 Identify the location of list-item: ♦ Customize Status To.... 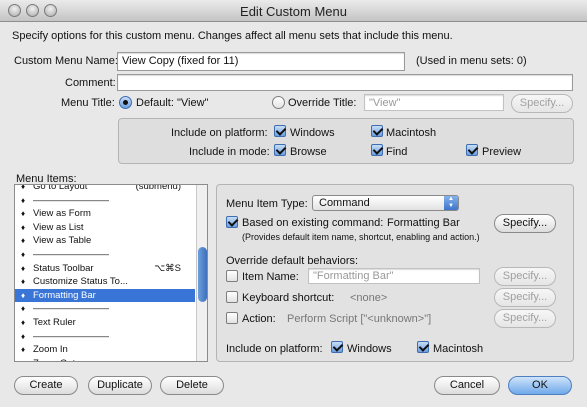
(105, 281).